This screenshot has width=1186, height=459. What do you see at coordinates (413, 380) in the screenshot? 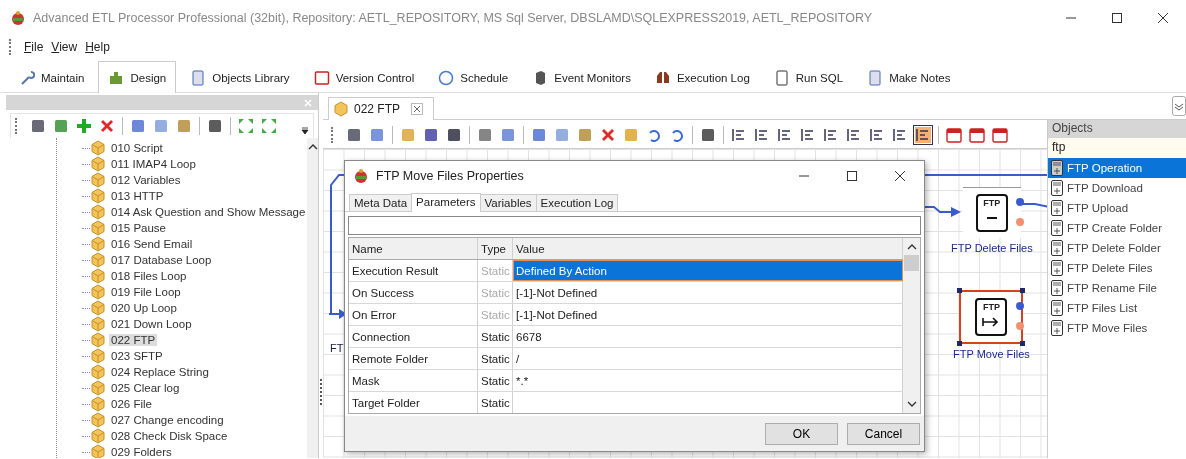
I see `table-cell: Mask` at bounding box center [413, 380].